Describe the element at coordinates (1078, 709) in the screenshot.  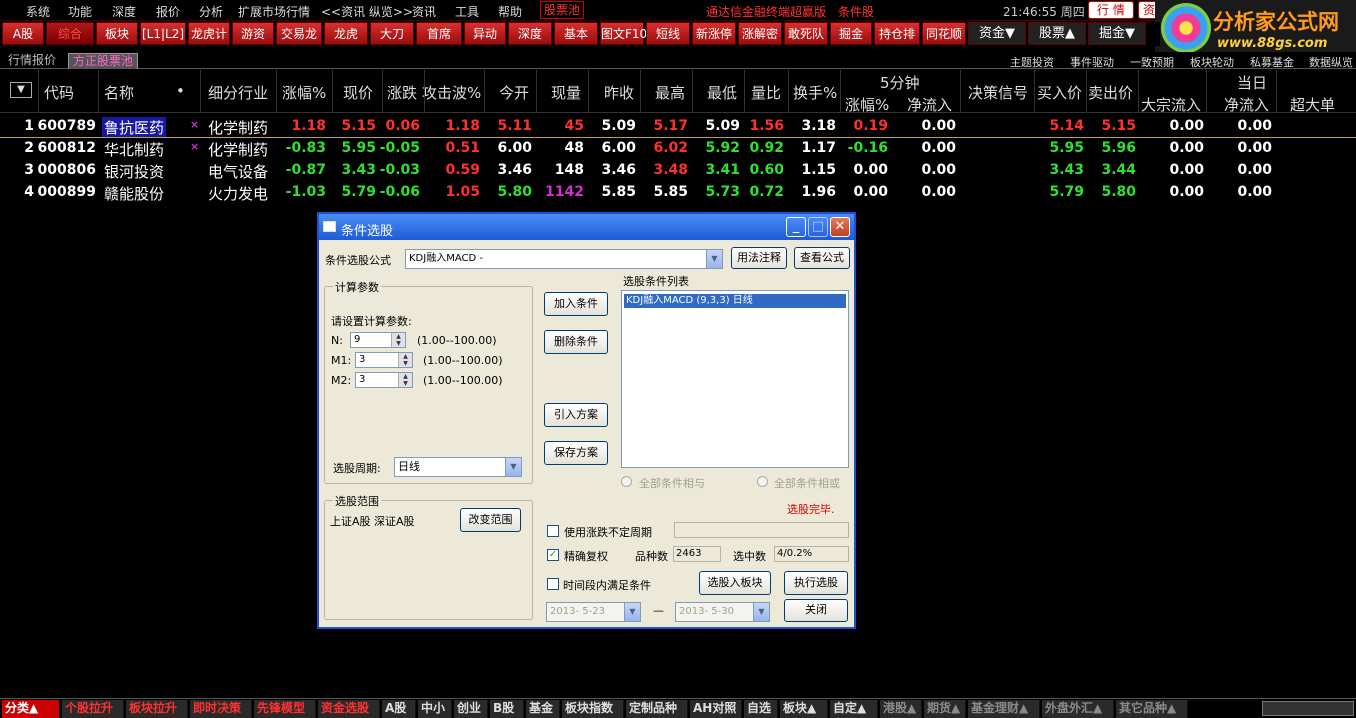
I see `bottom-tab: 外盘外汇▲` at that location.